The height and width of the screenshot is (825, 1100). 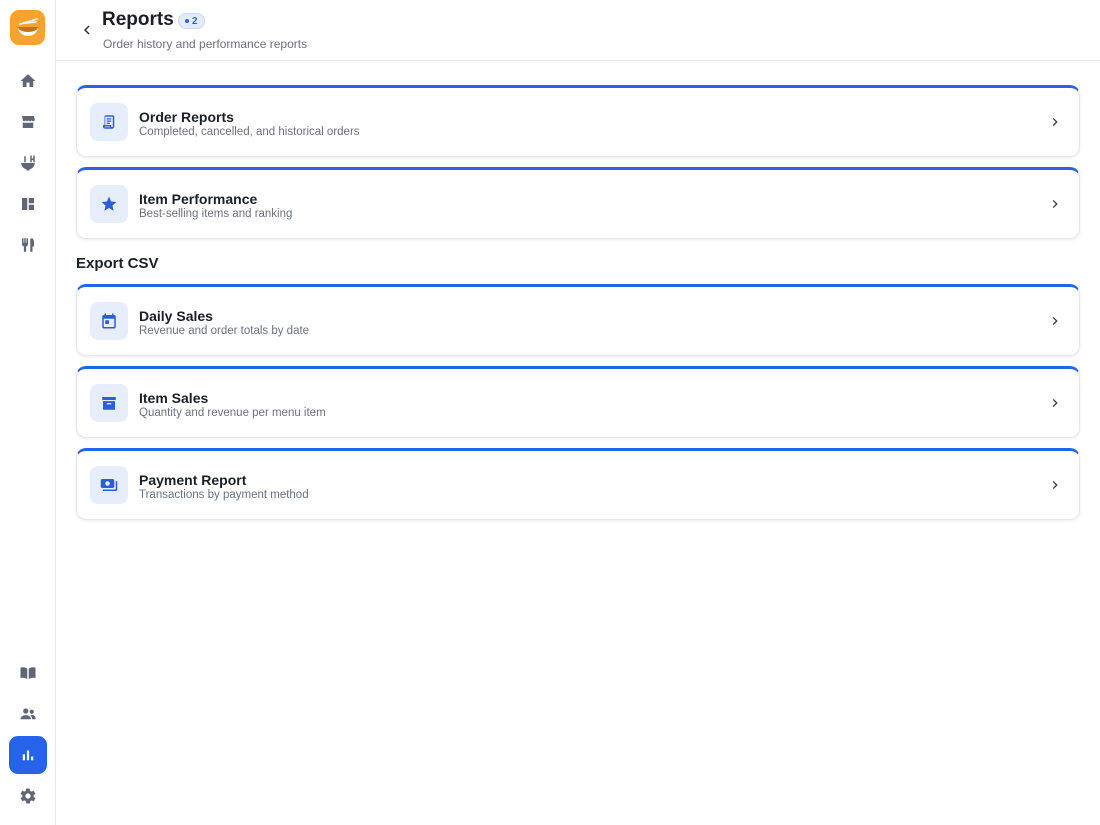 I want to click on section-title-export-csv: Export CSV, so click(x=117, y=263).